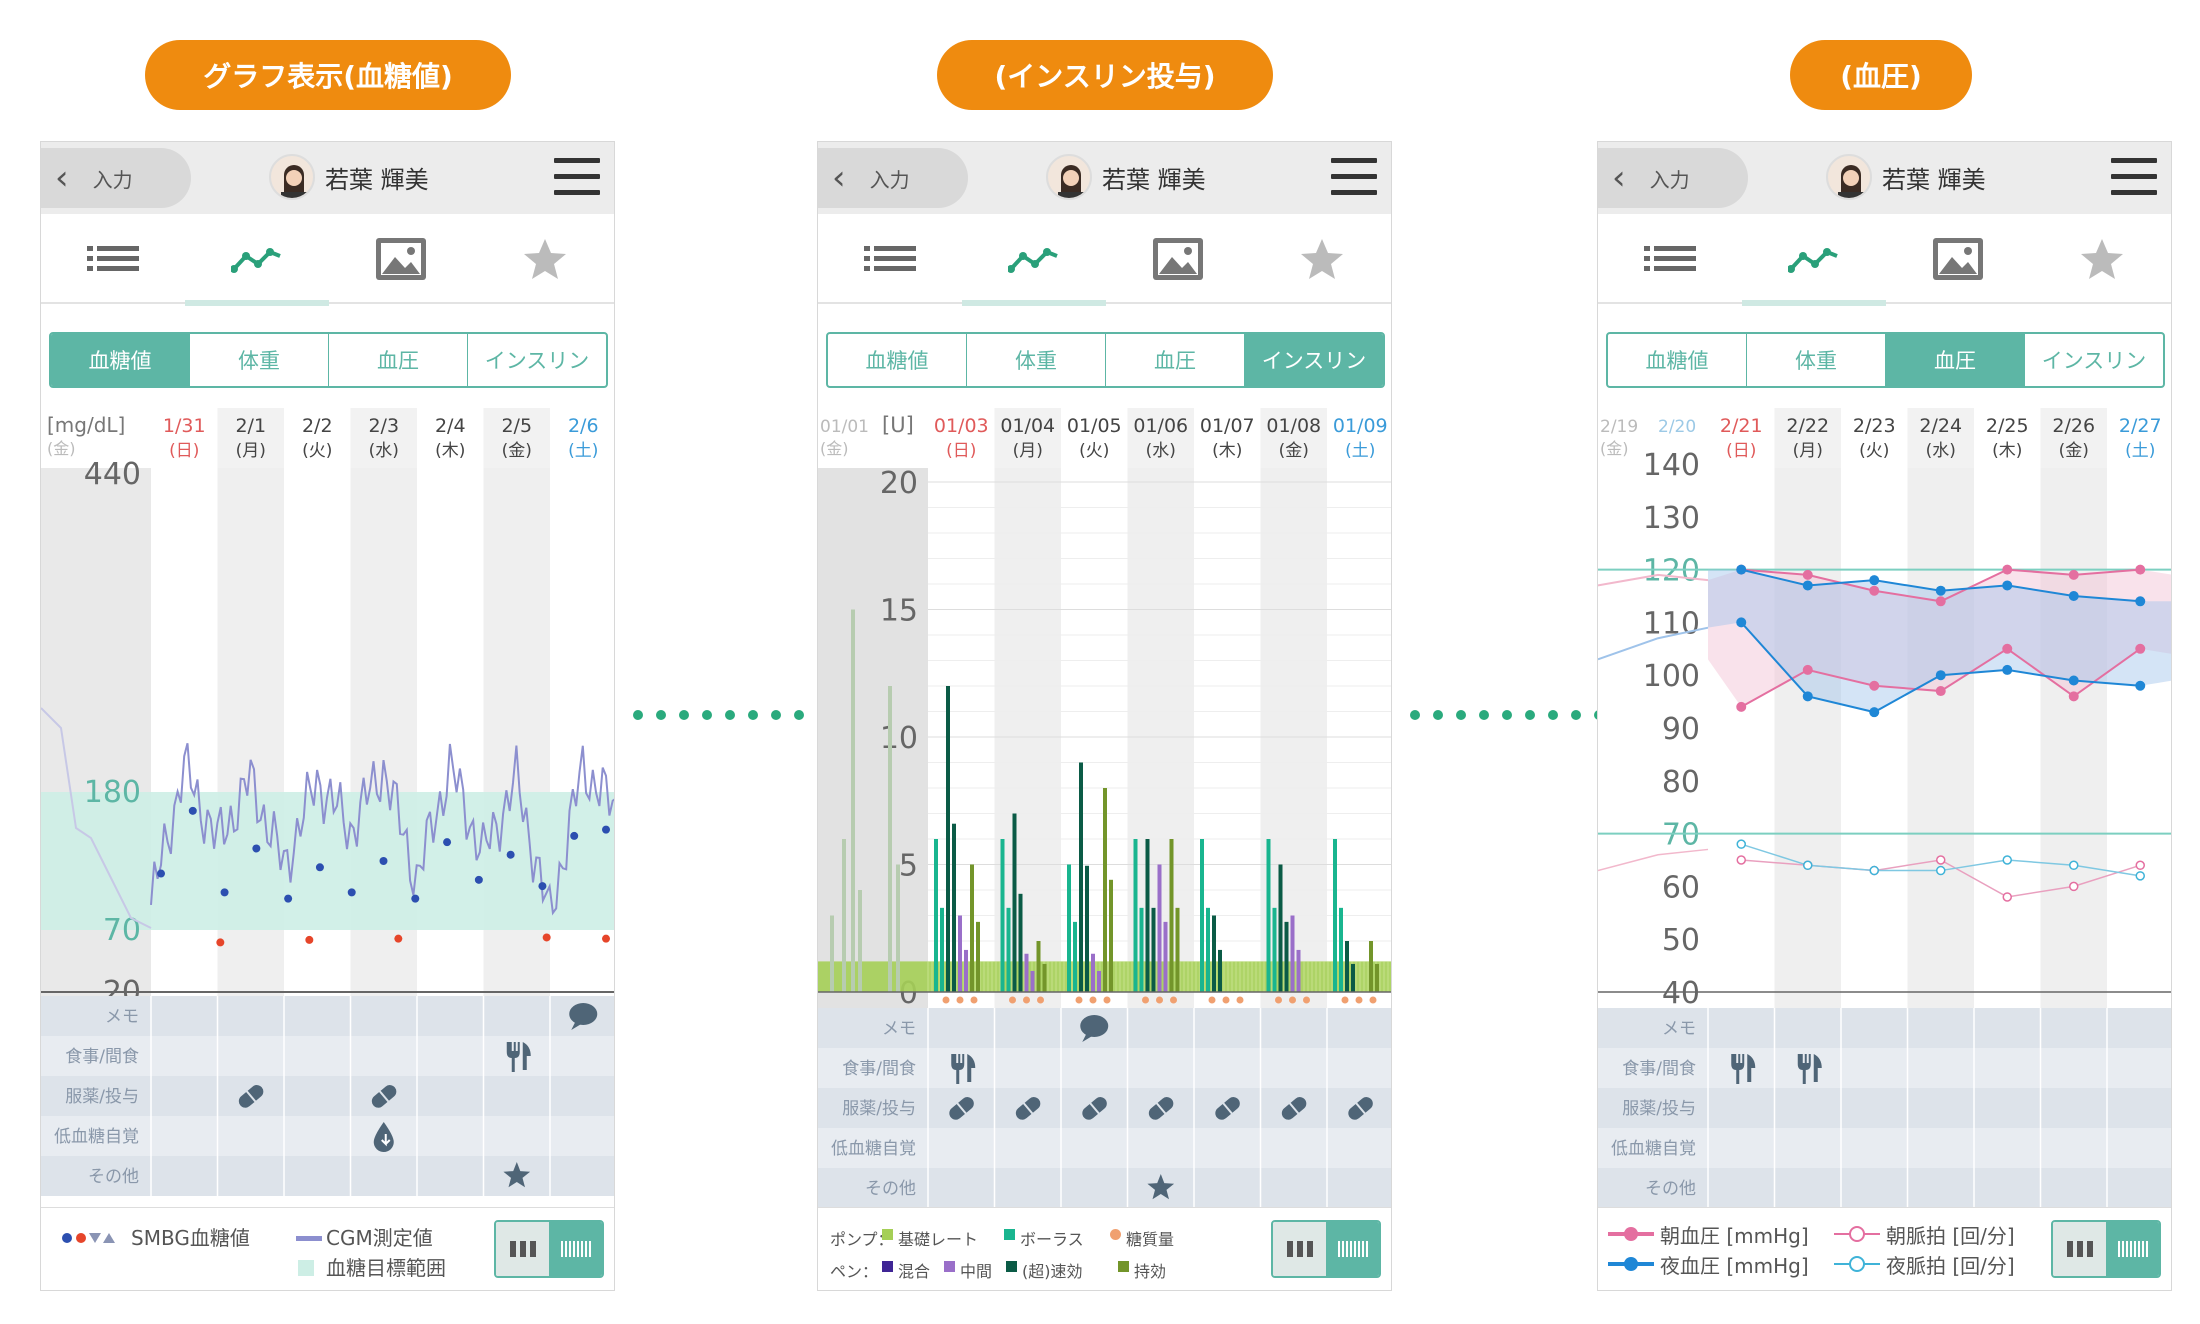 The width and height of the screenshot is (2200, 1324). I want to click on evening-pulse-point, so click(1808, 865).